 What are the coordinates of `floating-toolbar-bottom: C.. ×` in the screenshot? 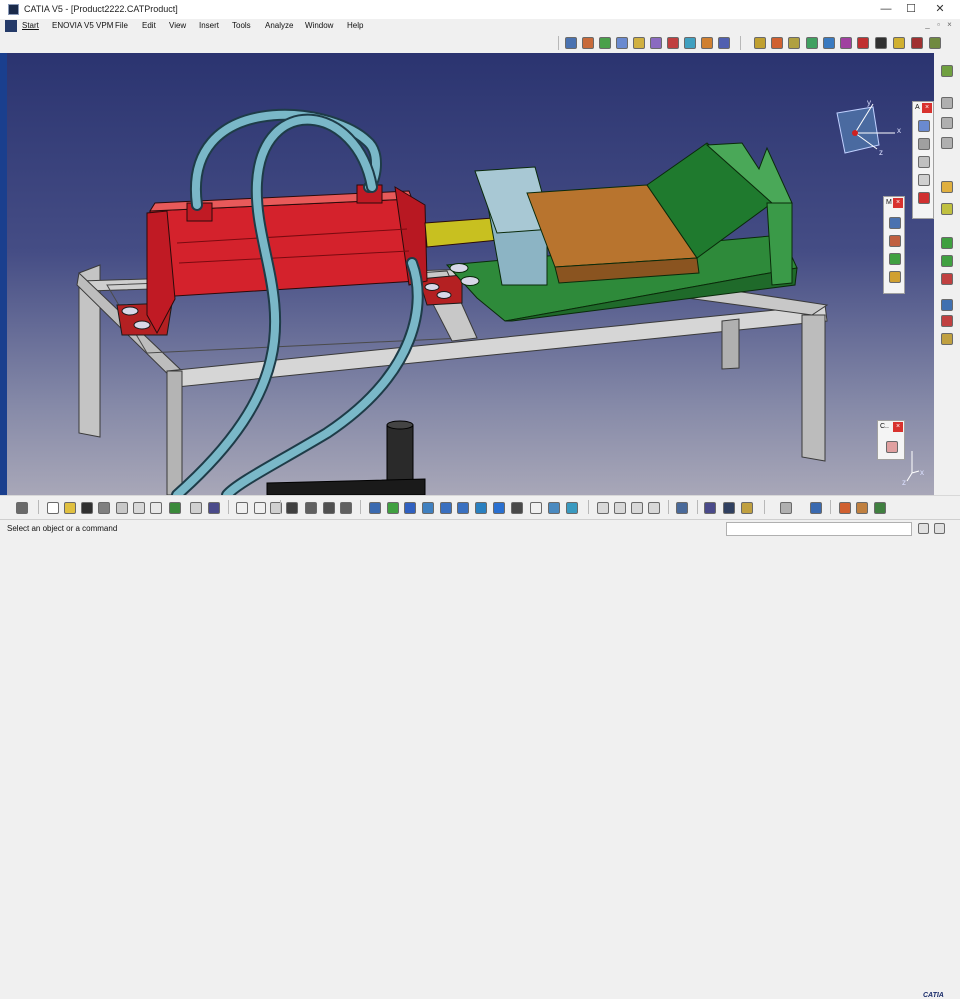 It's located at (891, 440).